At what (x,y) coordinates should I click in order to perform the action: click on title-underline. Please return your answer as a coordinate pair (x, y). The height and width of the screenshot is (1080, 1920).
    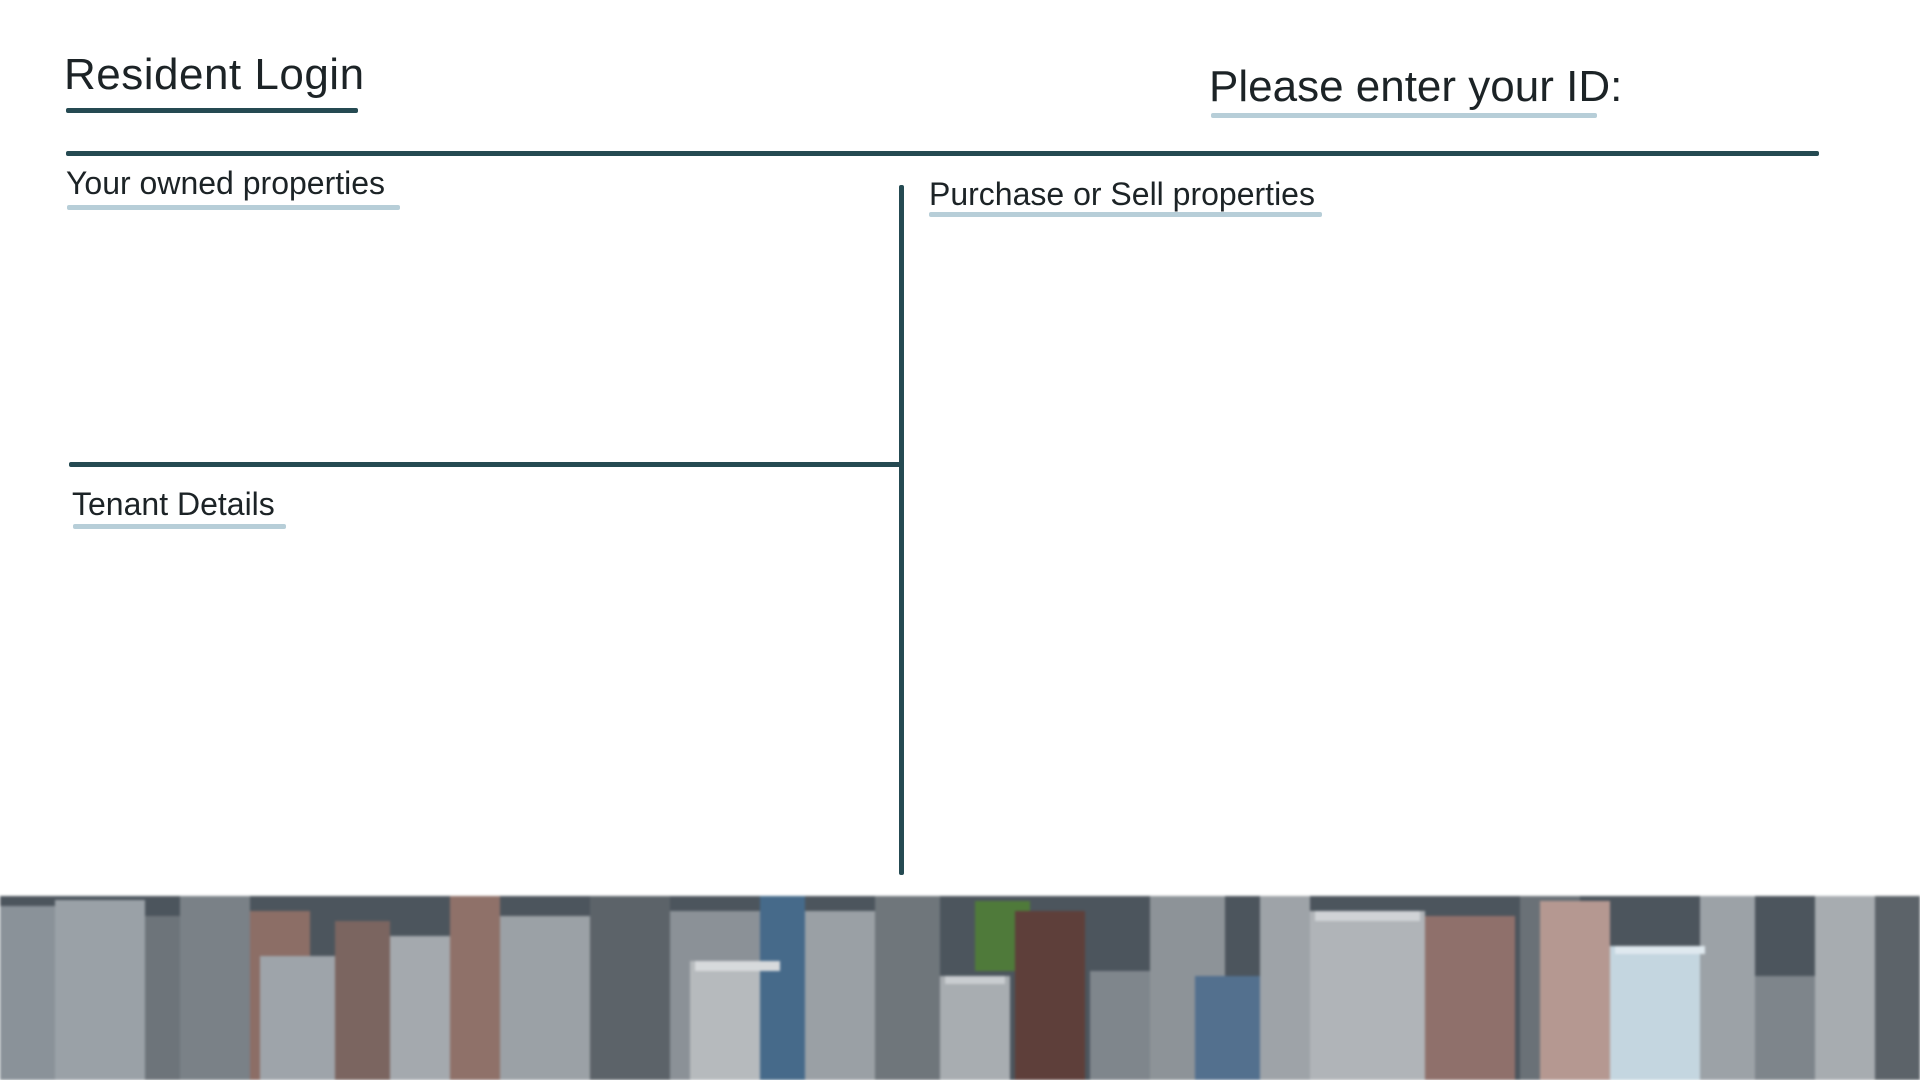
    Looking at the image, I should click on (212, 110).